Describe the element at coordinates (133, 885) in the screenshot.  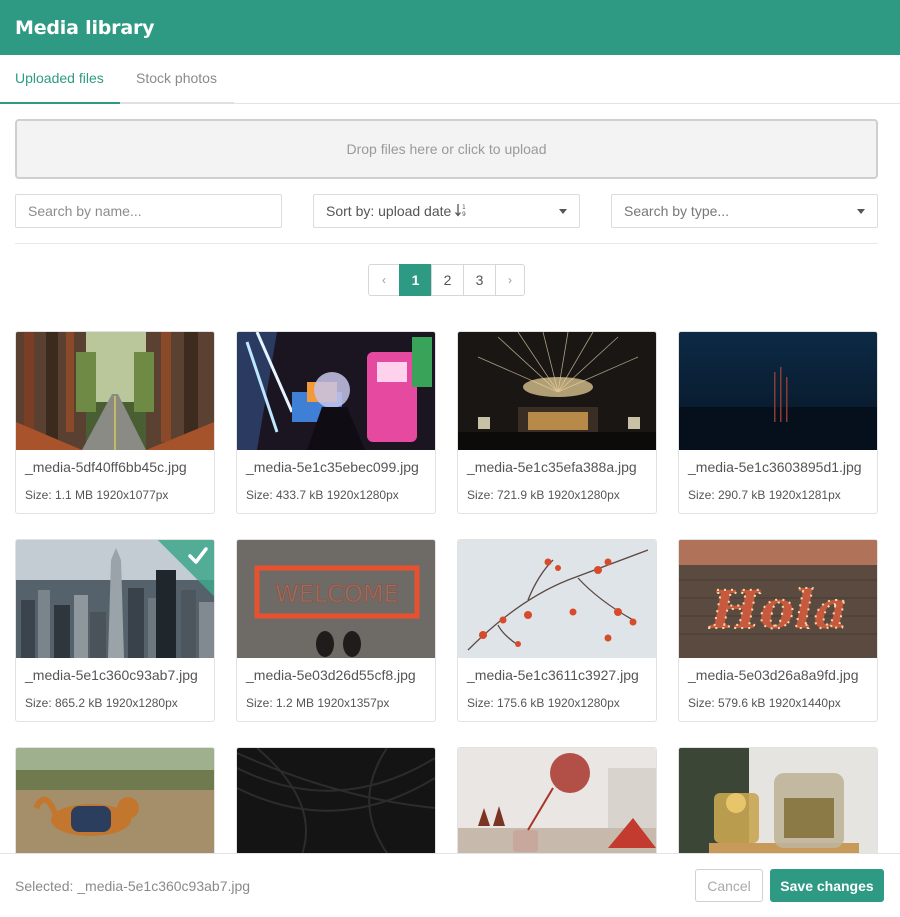
I see `selected-file-label: Selected: _media-5e1c360c93ab7.jpg` at that location.